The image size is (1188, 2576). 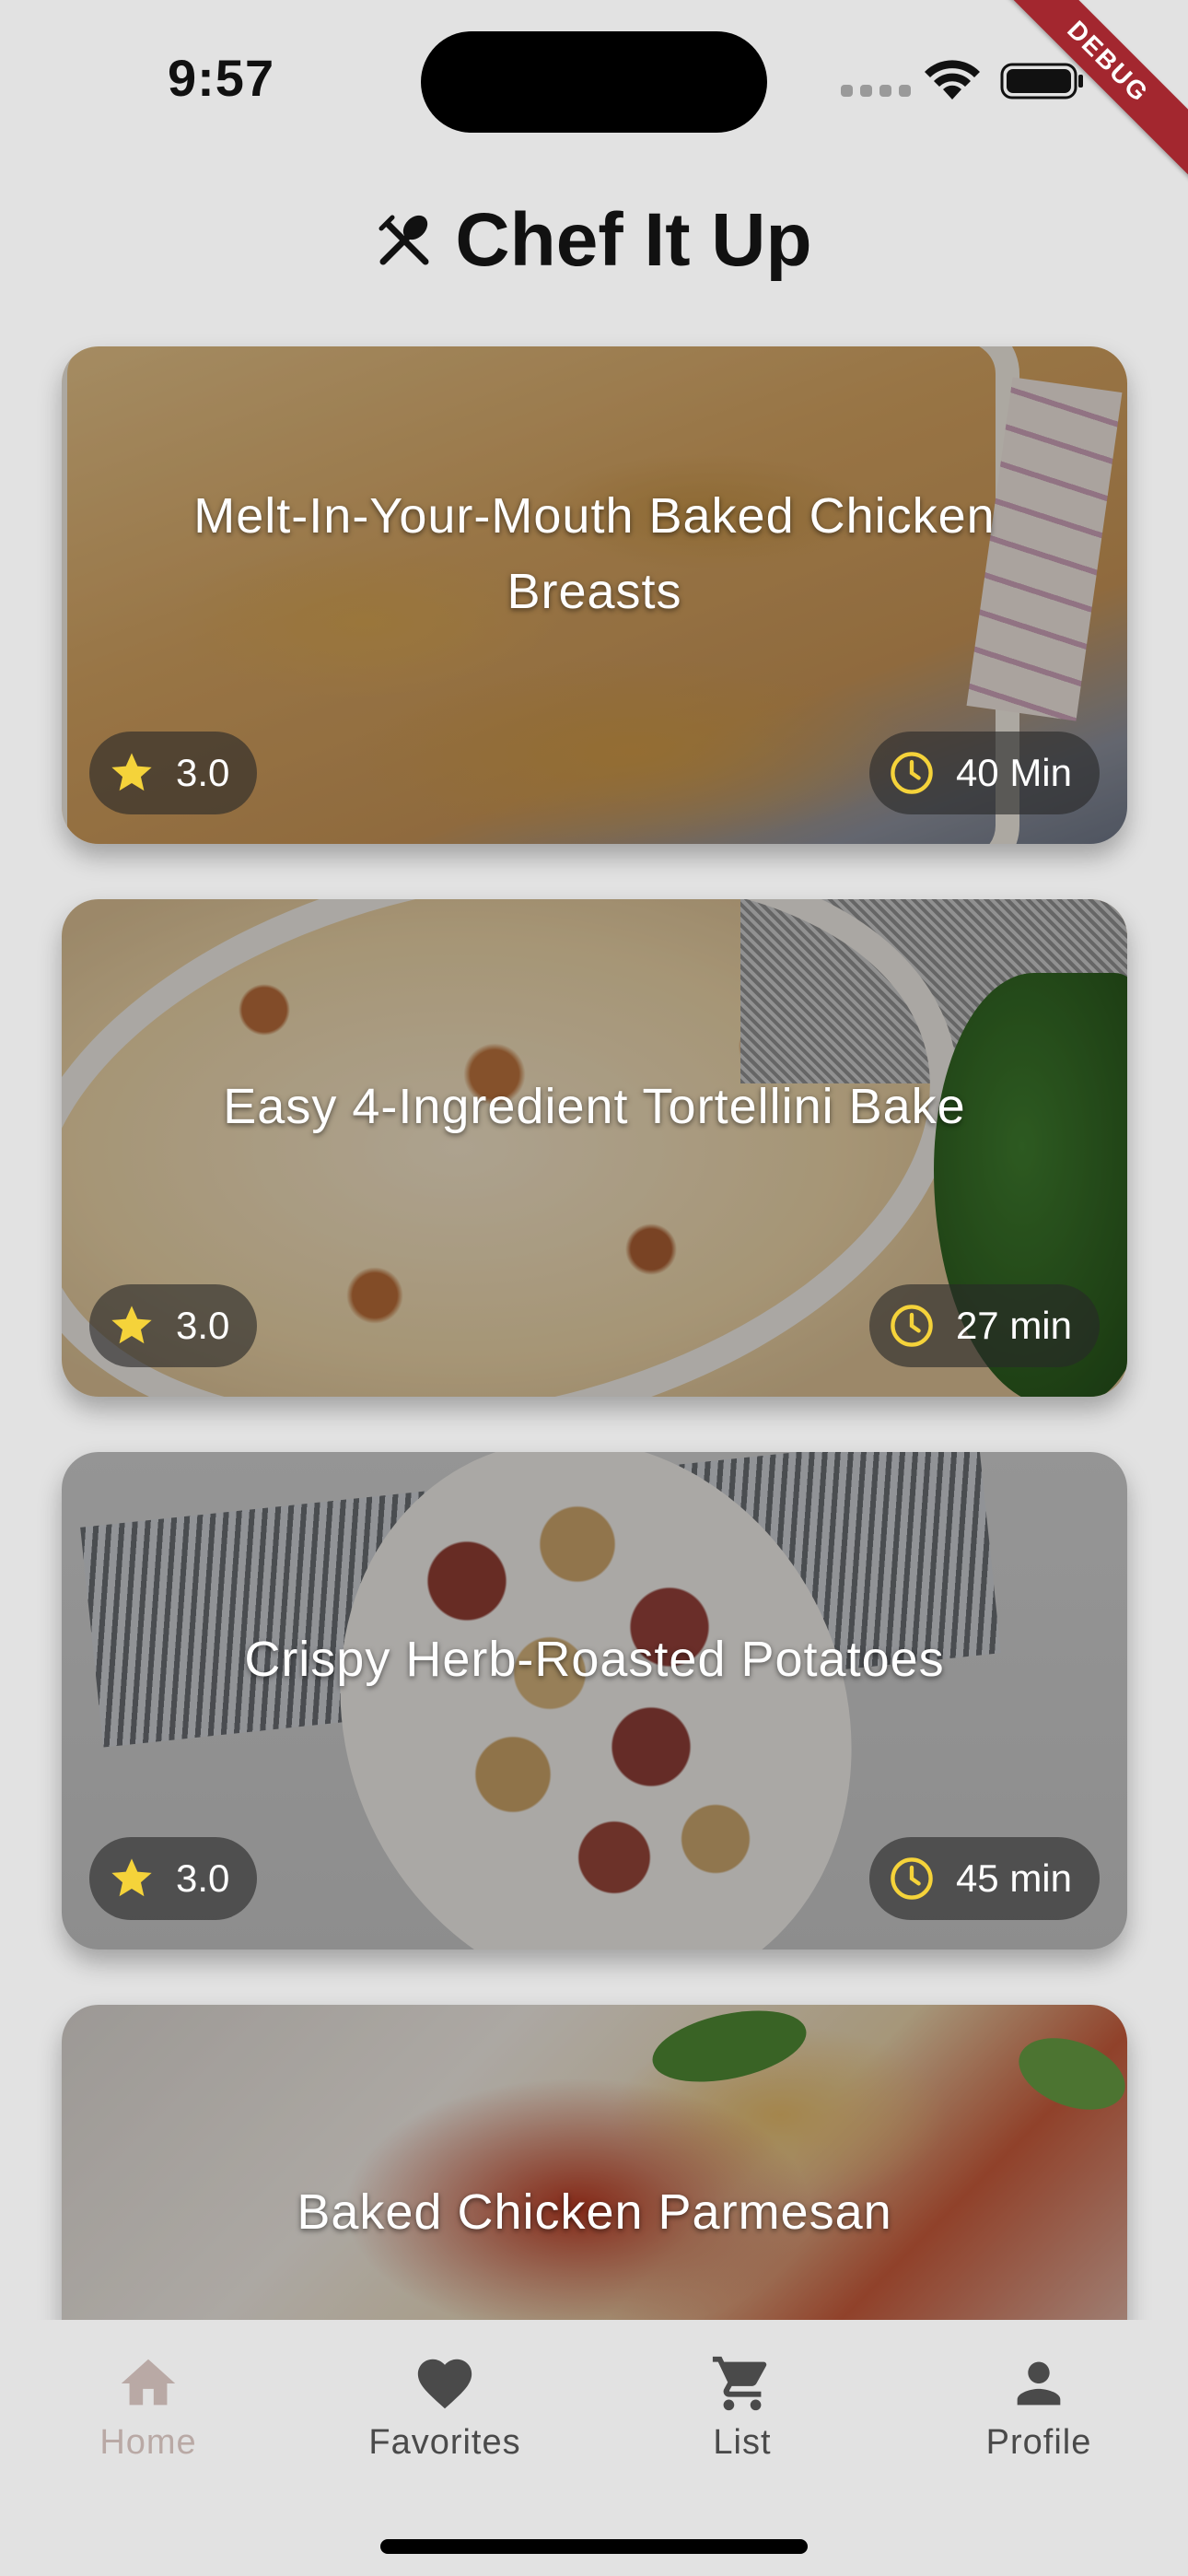 What do you see at coordinates (148, 2382) in the screenshot?
I see `home-icon` at bounding box center [148, 2382].